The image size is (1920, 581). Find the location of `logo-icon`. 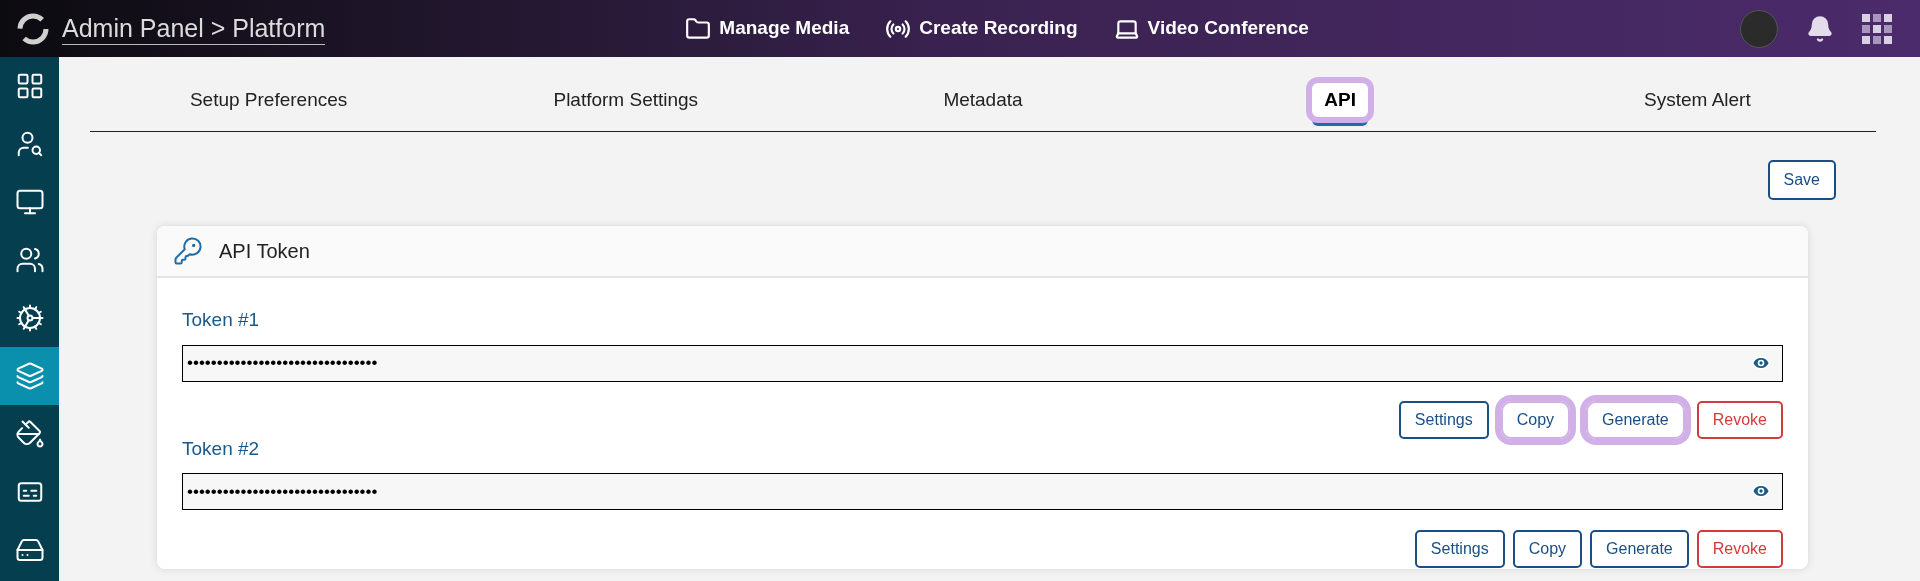

logo-icon is located at coordinates (33, 28).